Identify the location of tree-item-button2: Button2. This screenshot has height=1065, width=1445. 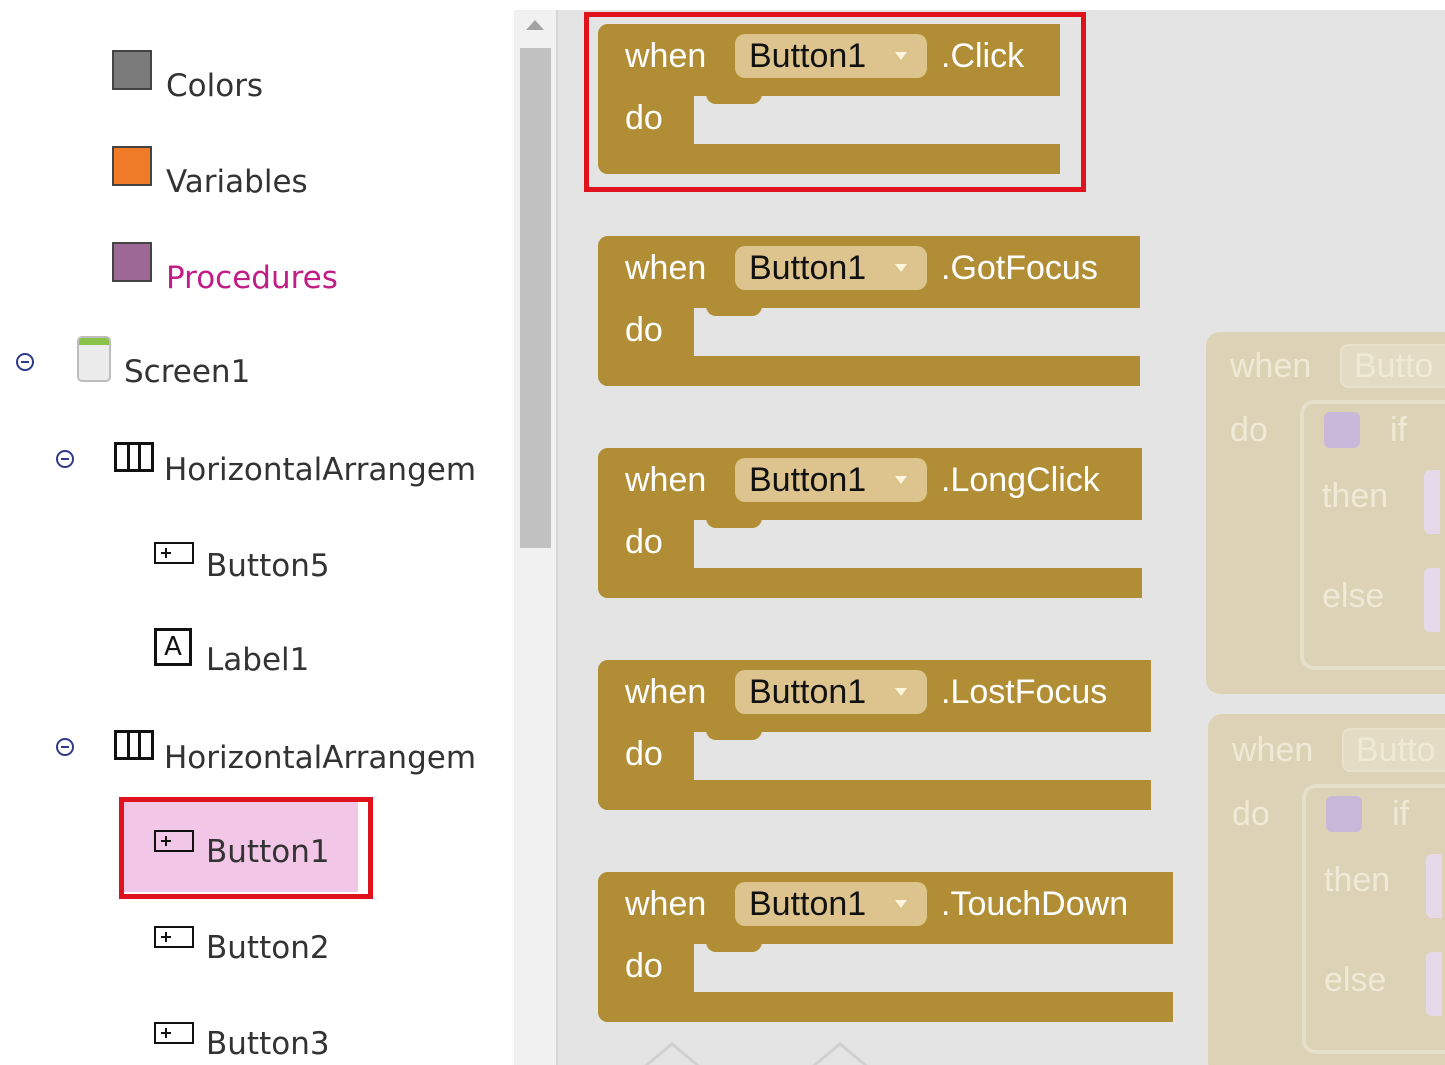
(304, 954).